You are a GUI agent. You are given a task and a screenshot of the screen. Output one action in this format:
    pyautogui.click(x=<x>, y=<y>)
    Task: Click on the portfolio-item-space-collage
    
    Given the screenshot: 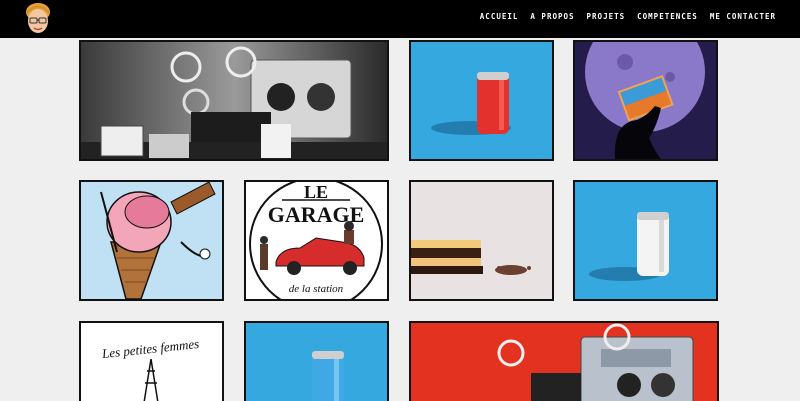 What is the action you would take?
    pyautogui.click(x=645, y=100)
    